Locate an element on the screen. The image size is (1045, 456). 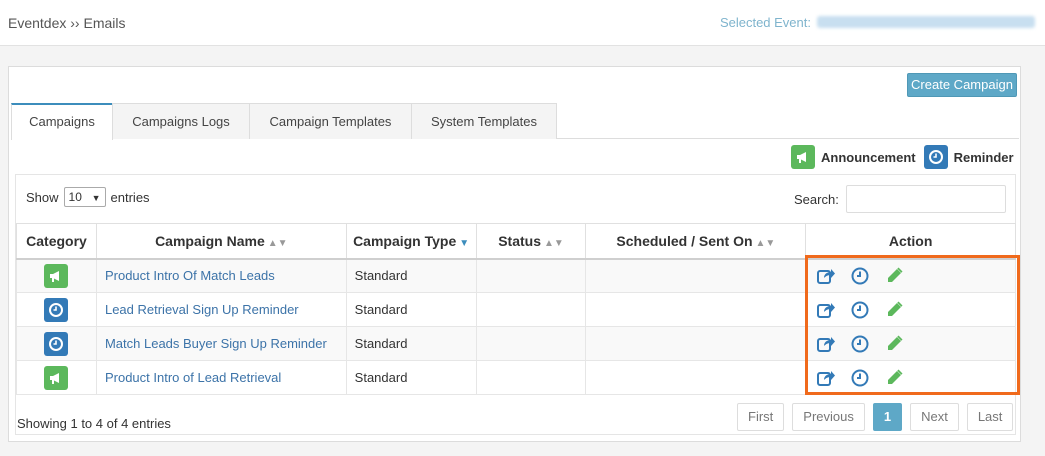
page-last-button: Last is located at coordinates (990, 417).